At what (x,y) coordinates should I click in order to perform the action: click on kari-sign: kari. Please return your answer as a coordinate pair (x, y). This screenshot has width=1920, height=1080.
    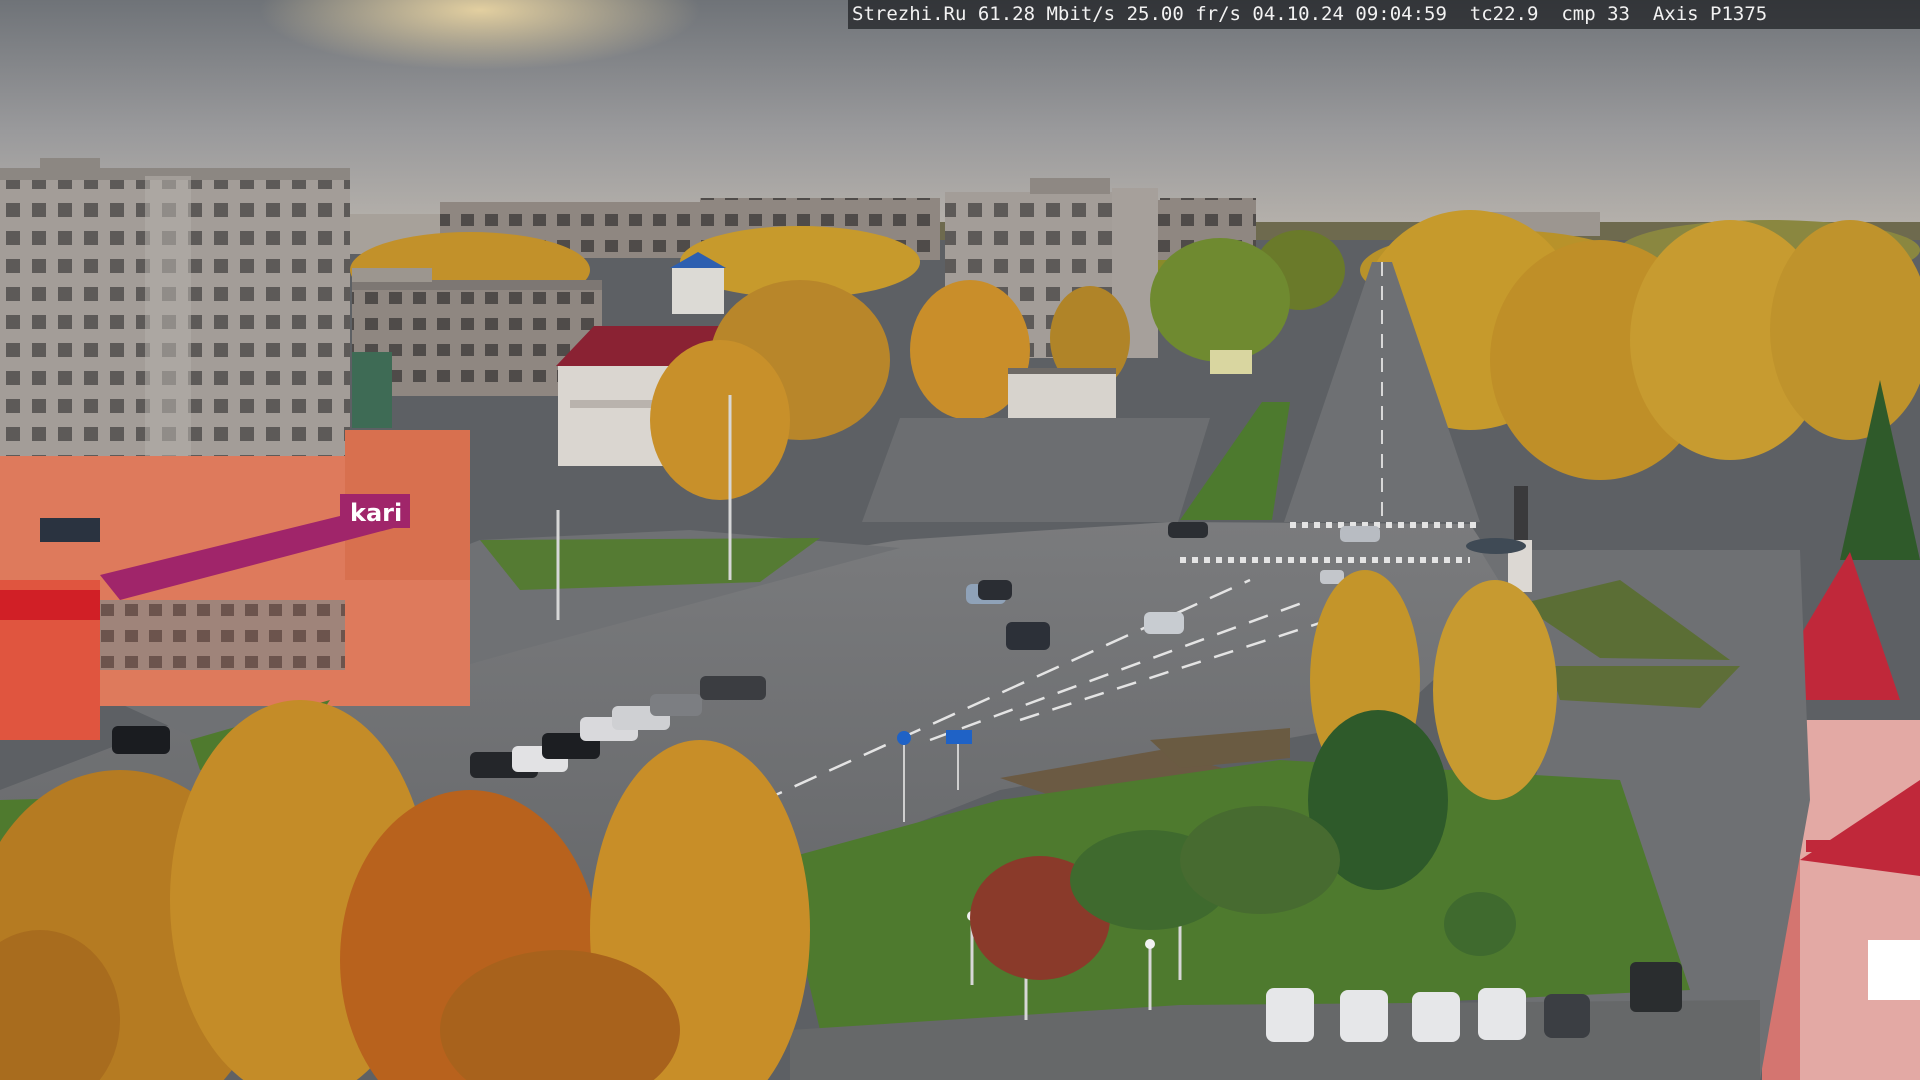
    Looking at the image, I should click on (376, 513).